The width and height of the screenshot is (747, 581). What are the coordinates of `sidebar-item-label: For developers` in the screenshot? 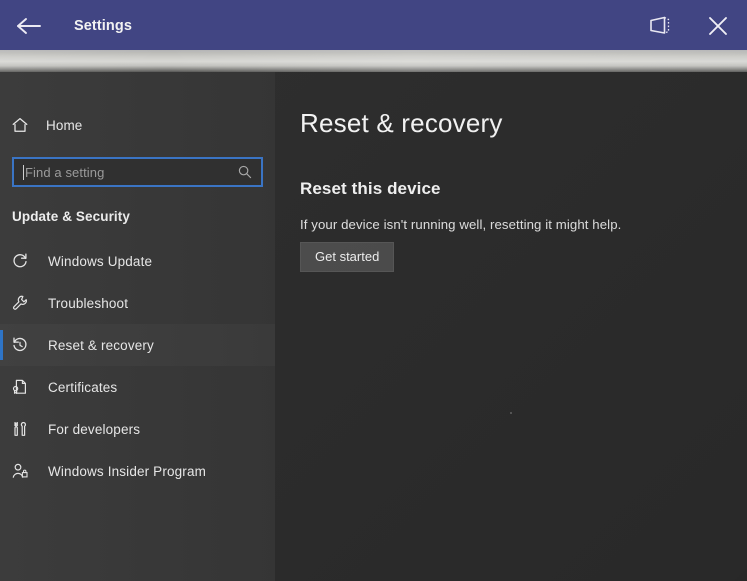 It's located at (94, 429).